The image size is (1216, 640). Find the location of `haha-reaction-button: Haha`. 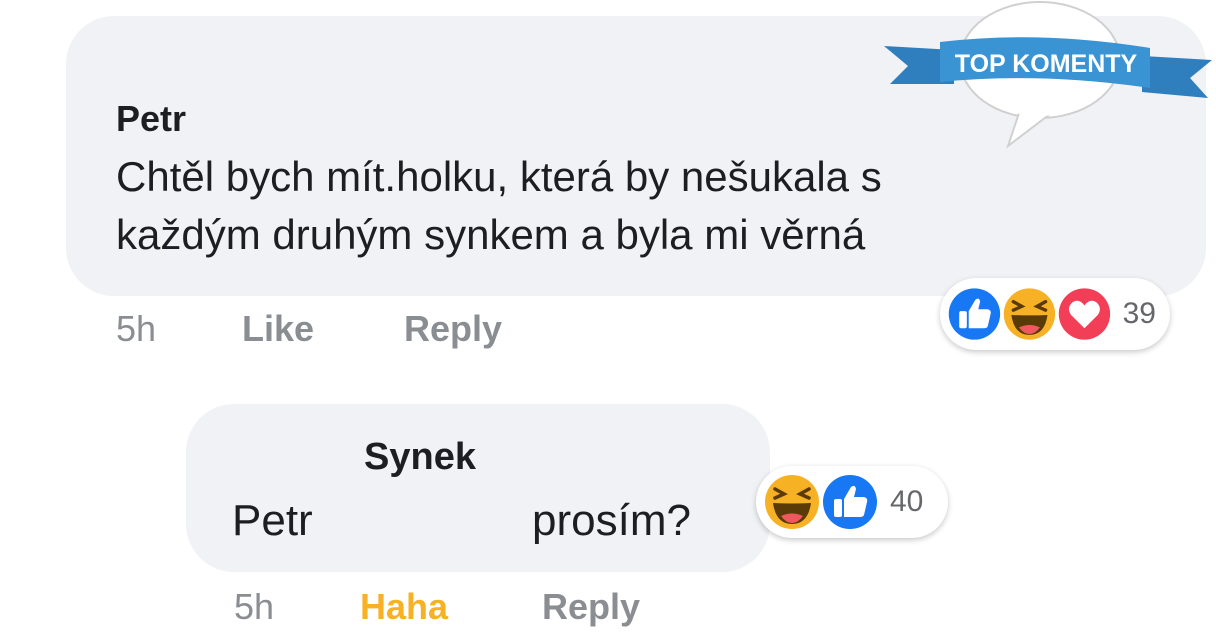

haha-reaction-button: Haha is located at coordinates (404, 607).